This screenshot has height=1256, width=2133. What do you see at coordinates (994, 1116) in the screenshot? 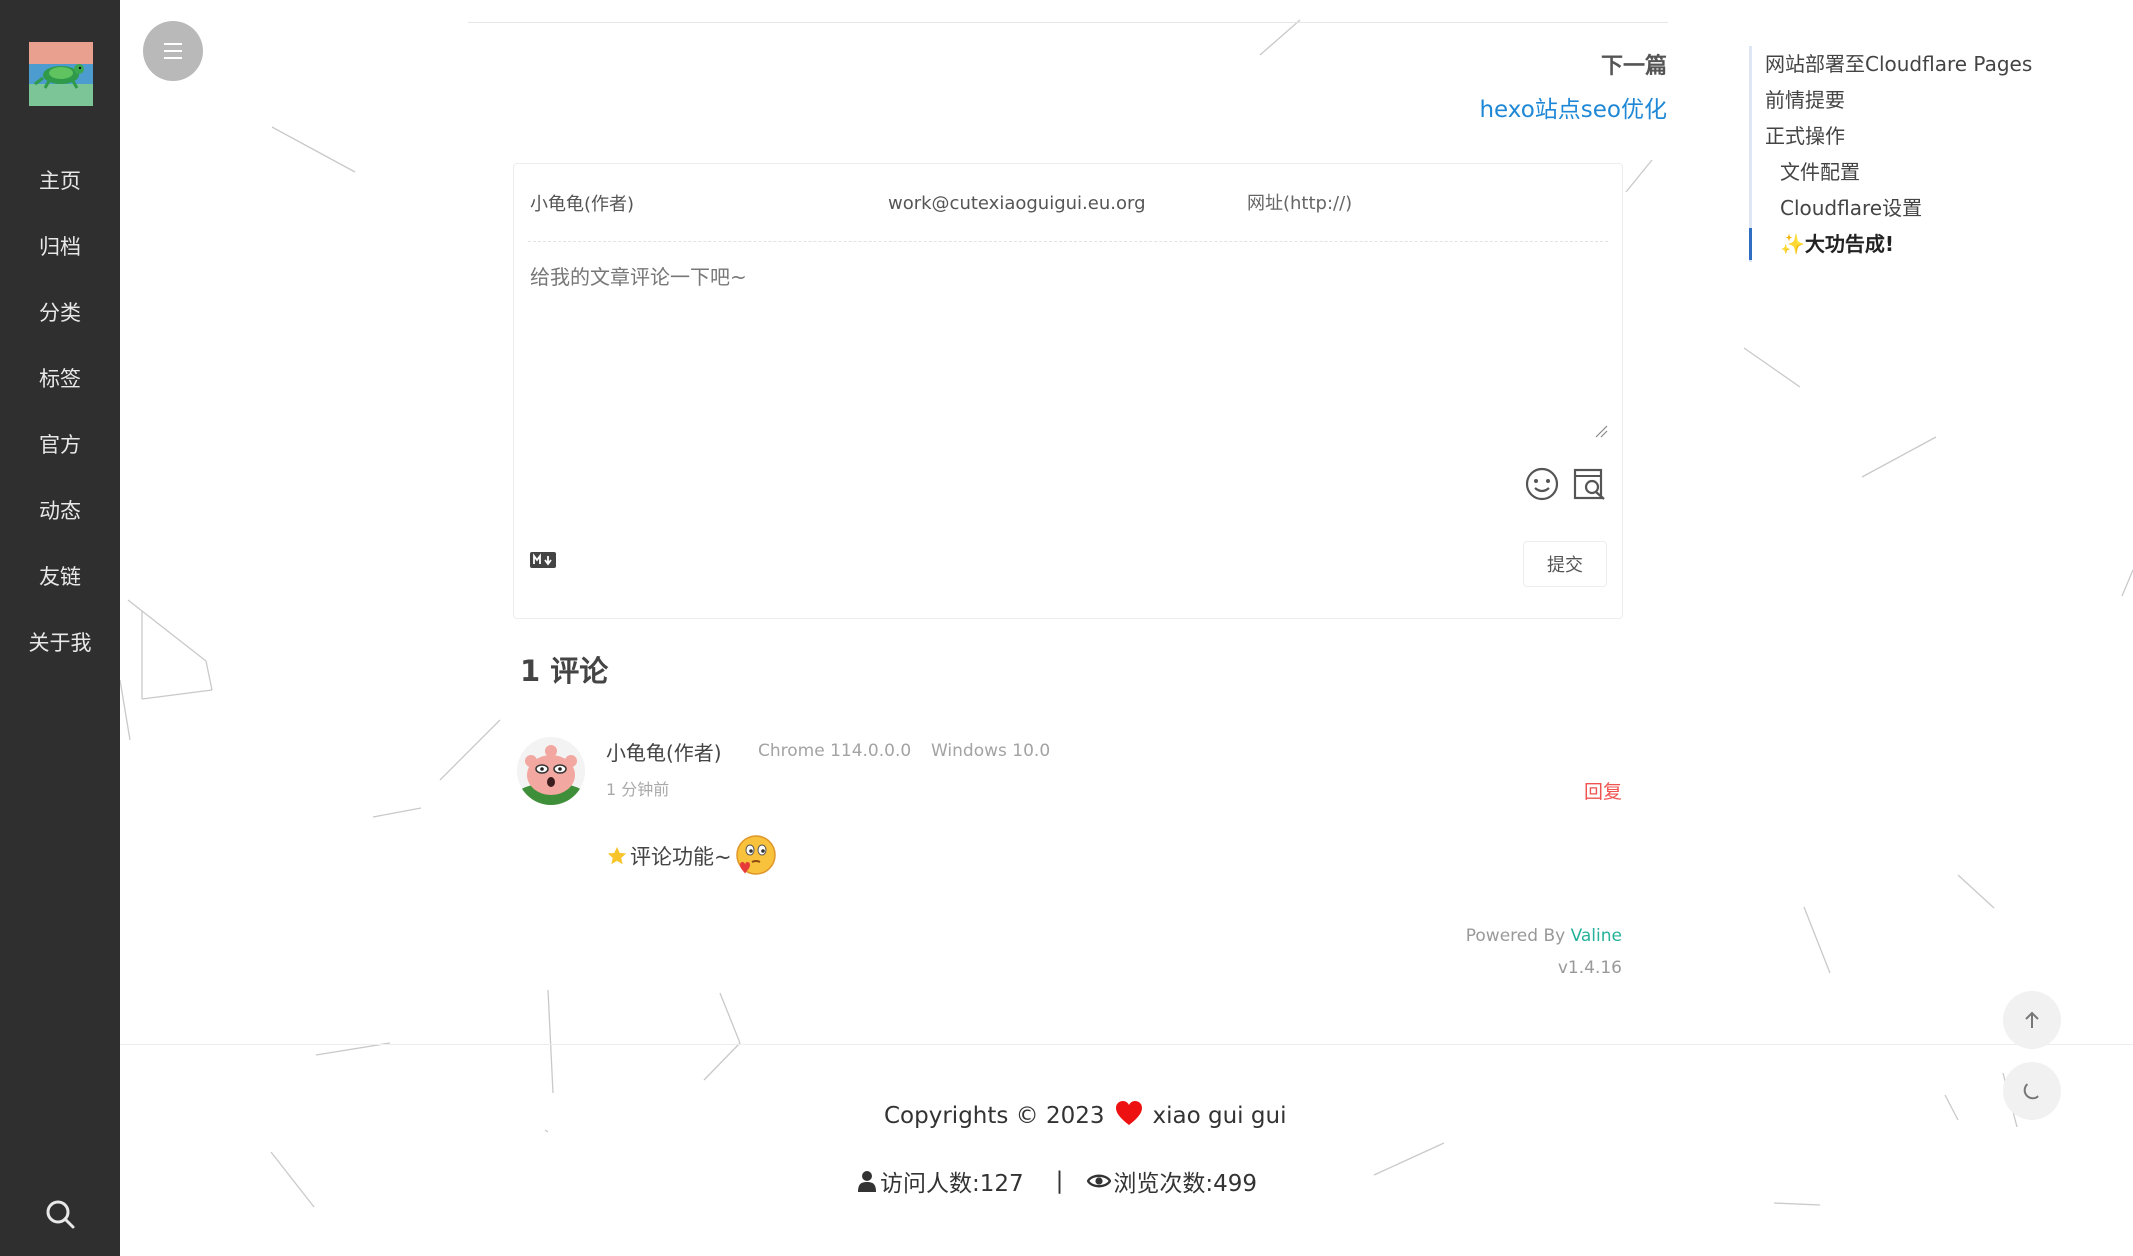
I see `copyright-text: Copyrights © 2023` at bounding box center [994, 1116].